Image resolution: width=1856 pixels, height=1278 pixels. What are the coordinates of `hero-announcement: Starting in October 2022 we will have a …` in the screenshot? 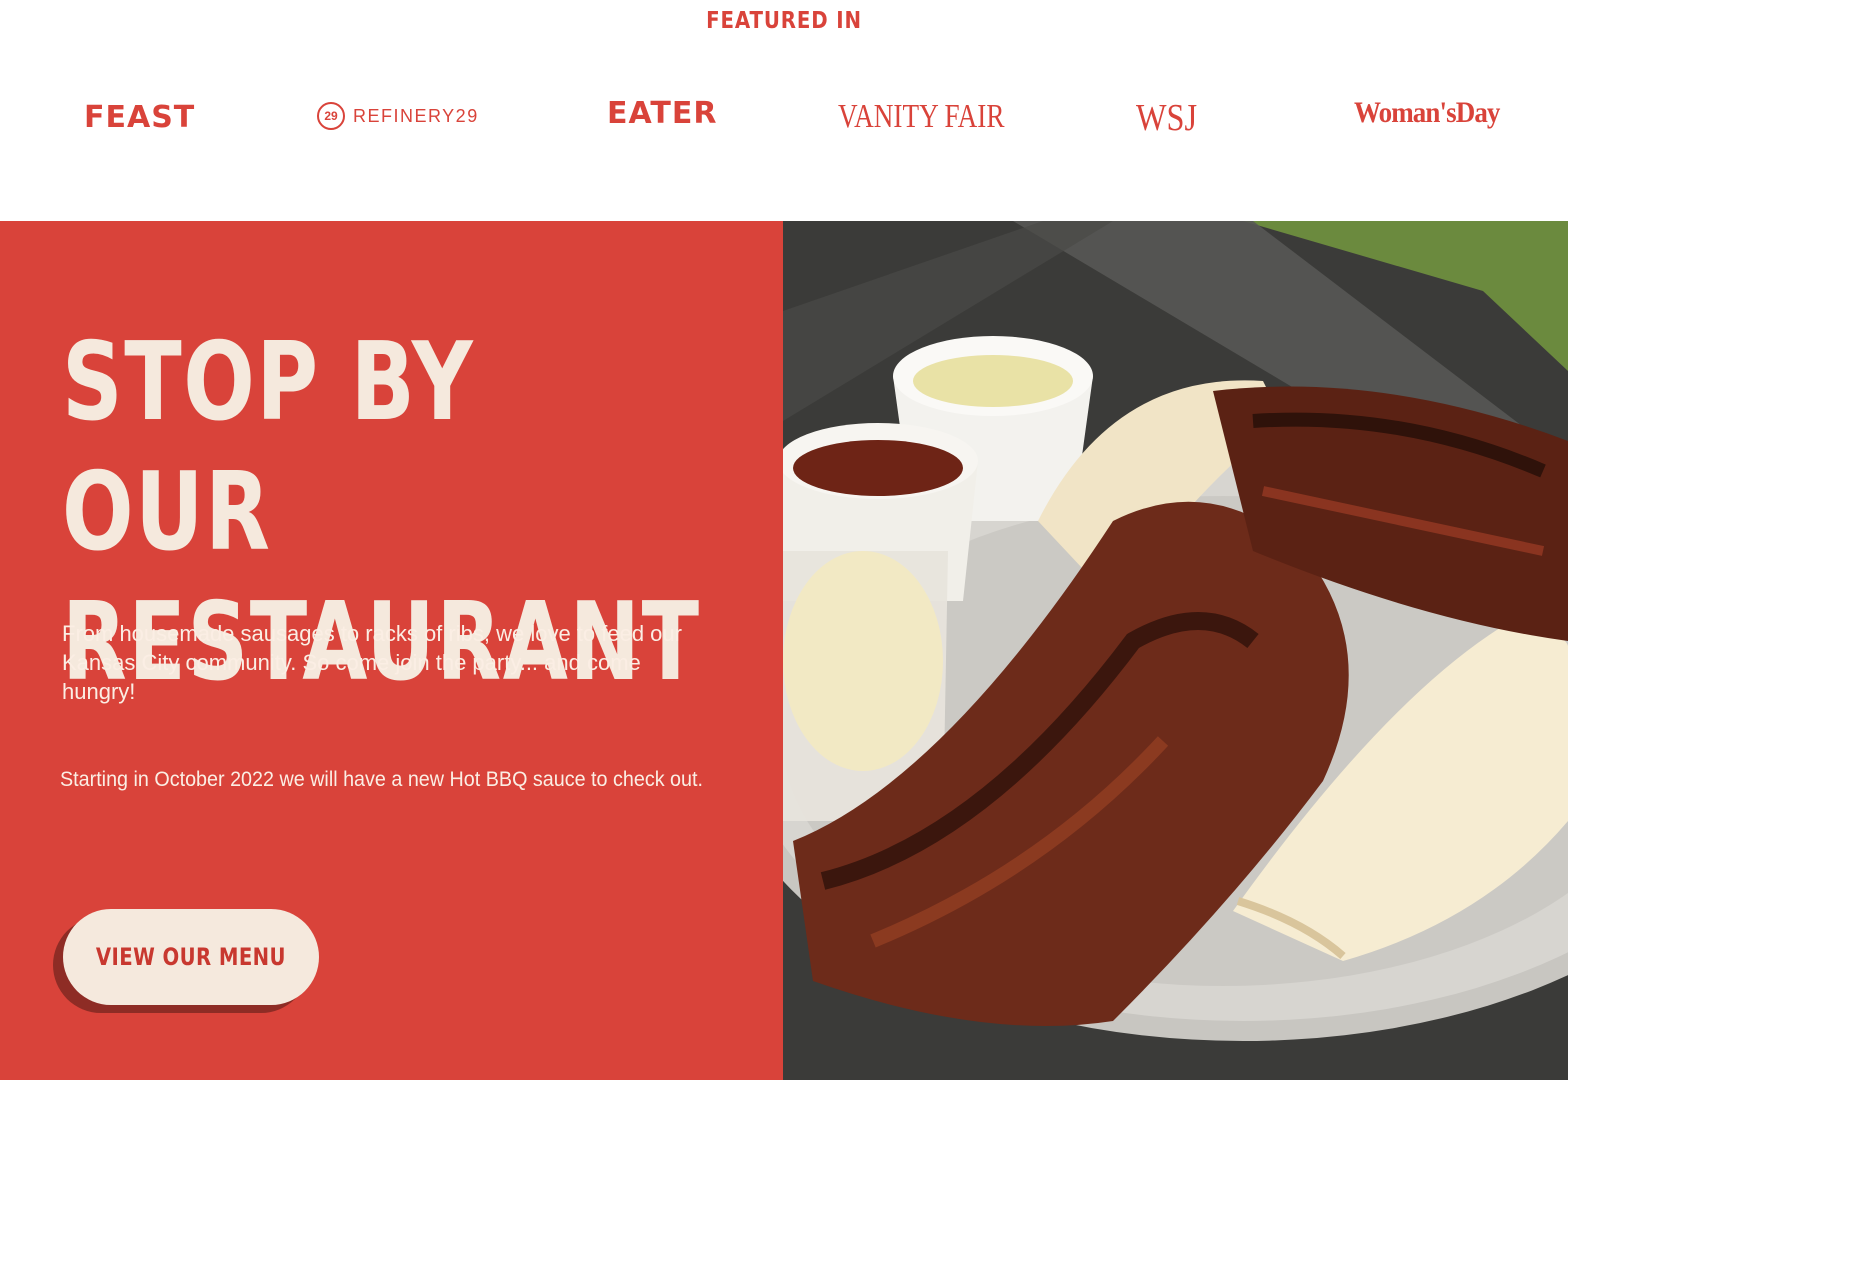 It's located at (381, 779).